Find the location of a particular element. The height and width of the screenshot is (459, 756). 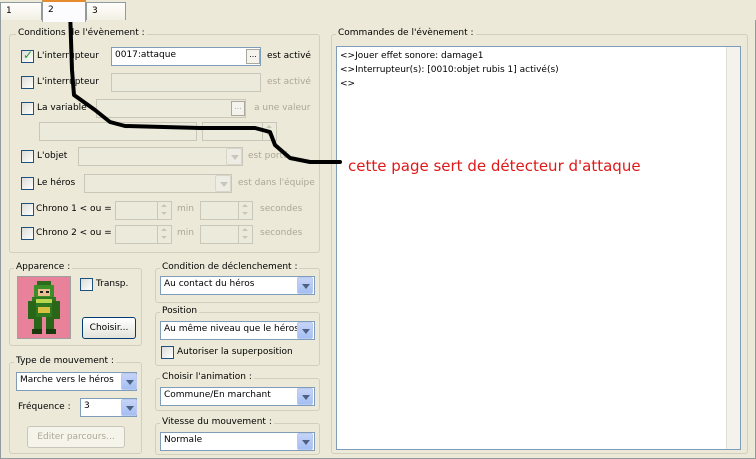

tab-2-label: 2 is located at coordinates (51, 10).